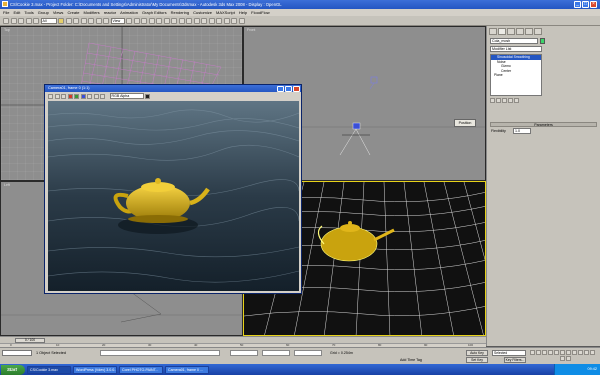 This screenshot has width=600, height=375. Describe the element at coordinates (465, 123) in the screenshot. I see `position-button: Position` at that location.